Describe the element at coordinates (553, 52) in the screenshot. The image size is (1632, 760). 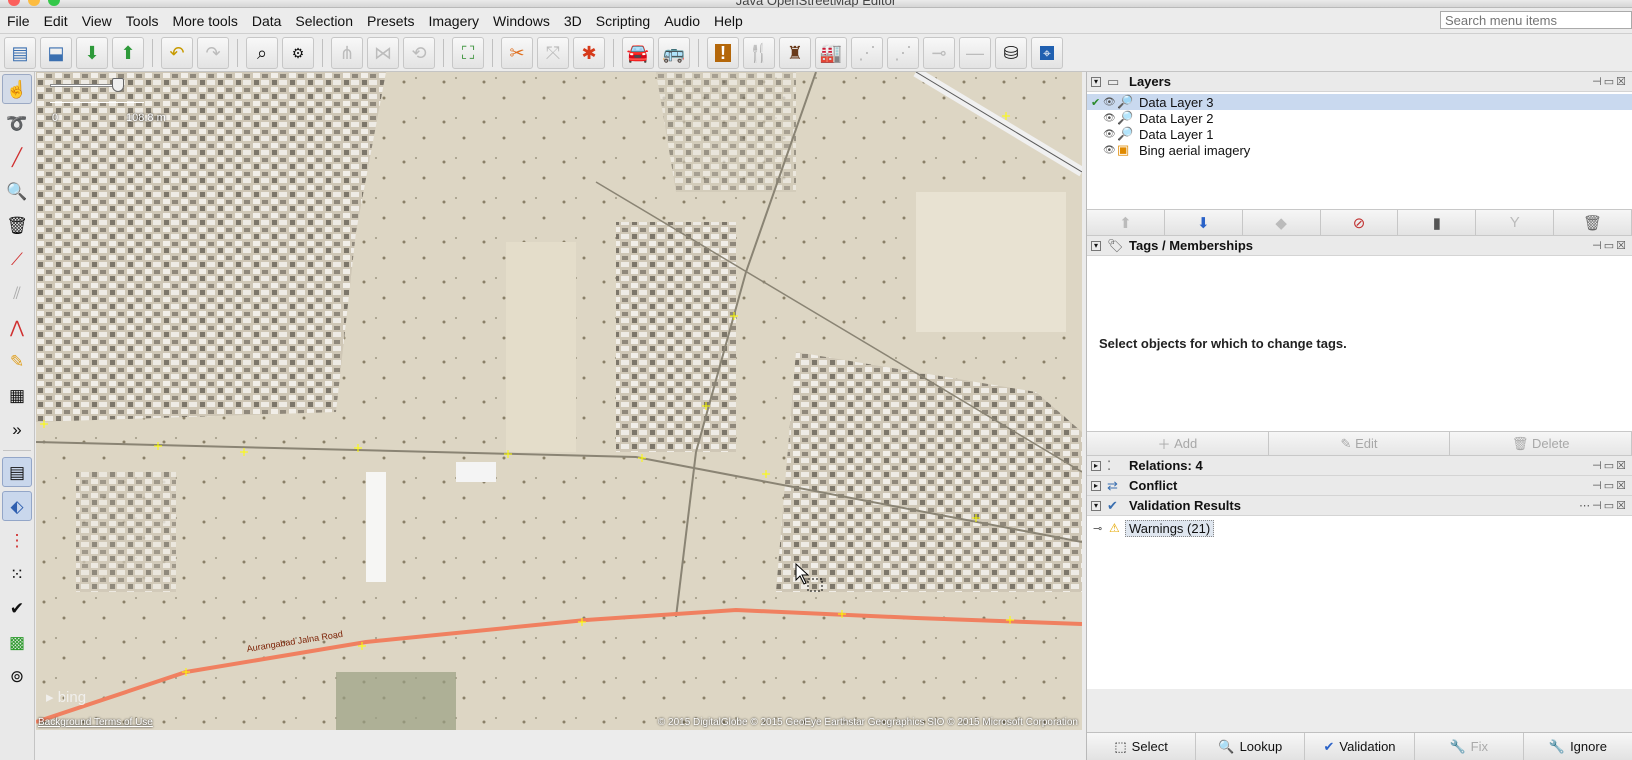
I see `merge-nodes-button: ⤧` at that location.